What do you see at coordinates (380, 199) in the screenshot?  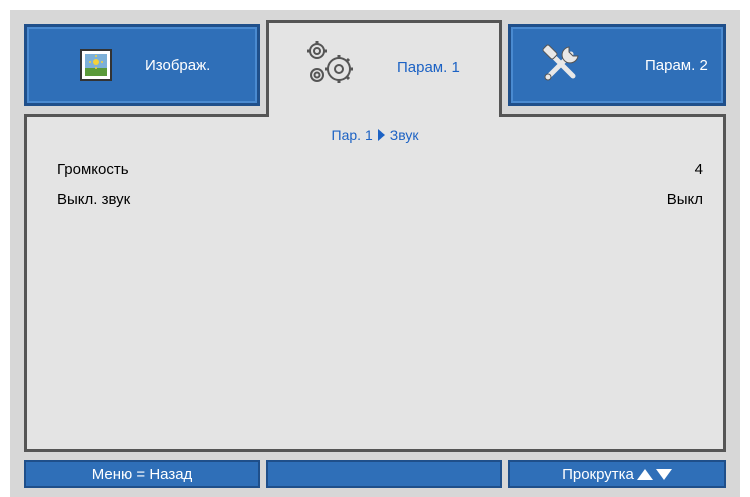 I see `setting-row-mute: Выкл. звук Выкл` at bounding box center [380, 199].